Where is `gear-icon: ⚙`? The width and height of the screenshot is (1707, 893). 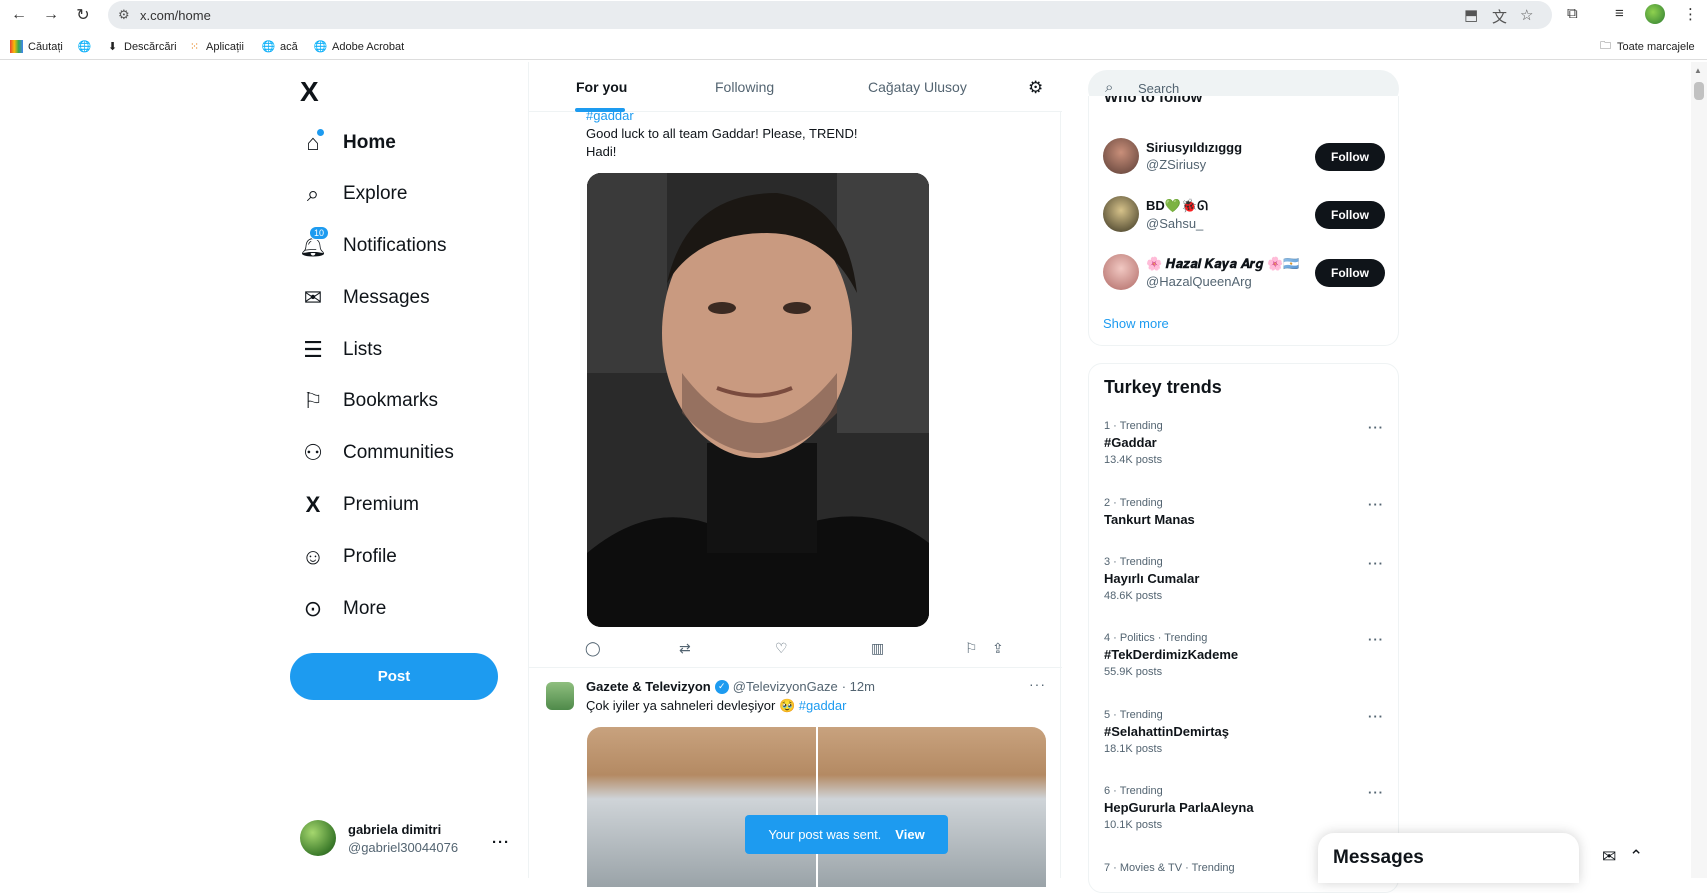 gear-icon: ⚙ is located at coordinates (1035, 88).